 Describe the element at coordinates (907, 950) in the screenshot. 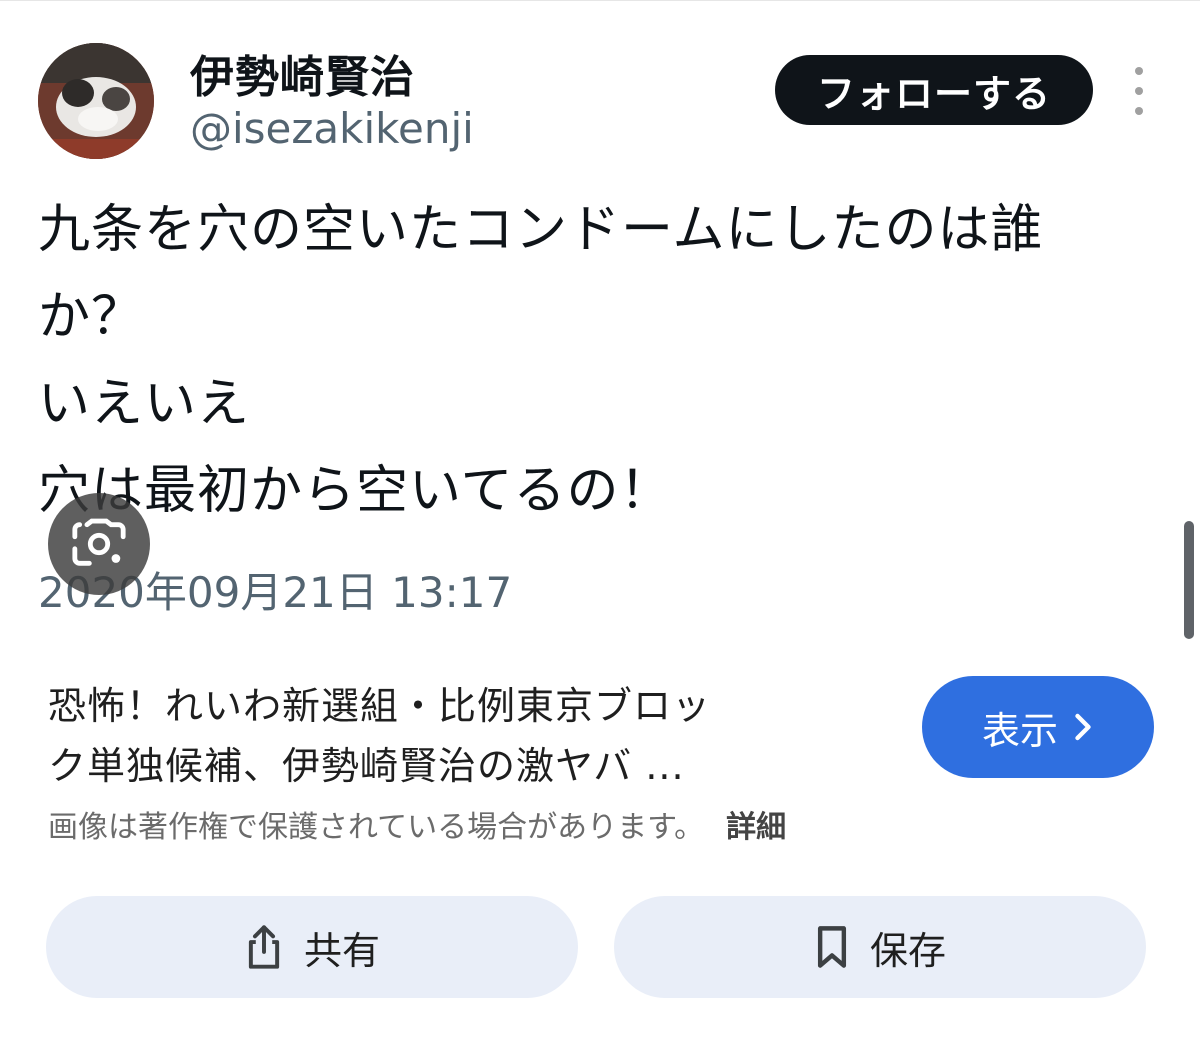

I see `save-label: 保存` at that location.